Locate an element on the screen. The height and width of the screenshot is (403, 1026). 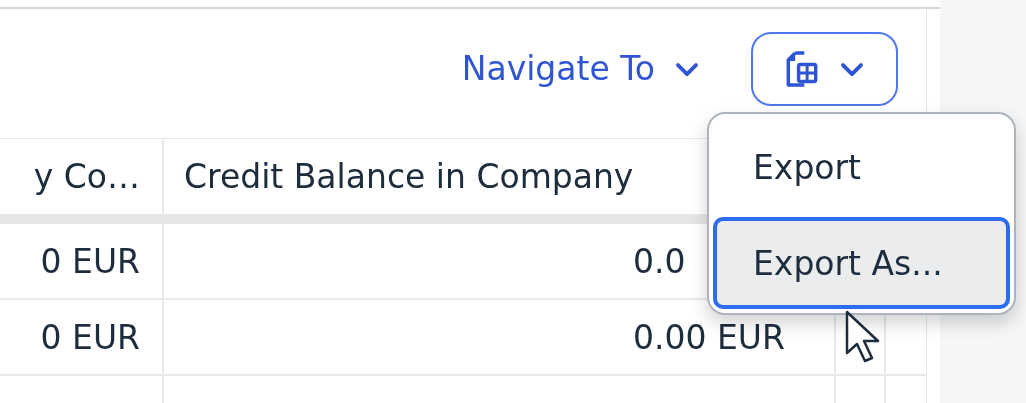
navigate-button: Navigate To is located at coordinates (580, 68).